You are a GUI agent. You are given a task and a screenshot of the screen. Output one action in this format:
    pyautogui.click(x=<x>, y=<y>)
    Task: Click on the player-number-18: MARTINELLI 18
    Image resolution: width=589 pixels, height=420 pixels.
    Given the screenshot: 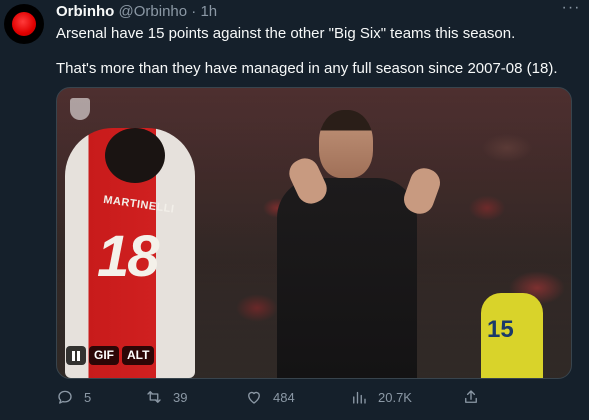 What is the action you would take?
    pyautogui.click(x=130, y=253)
    